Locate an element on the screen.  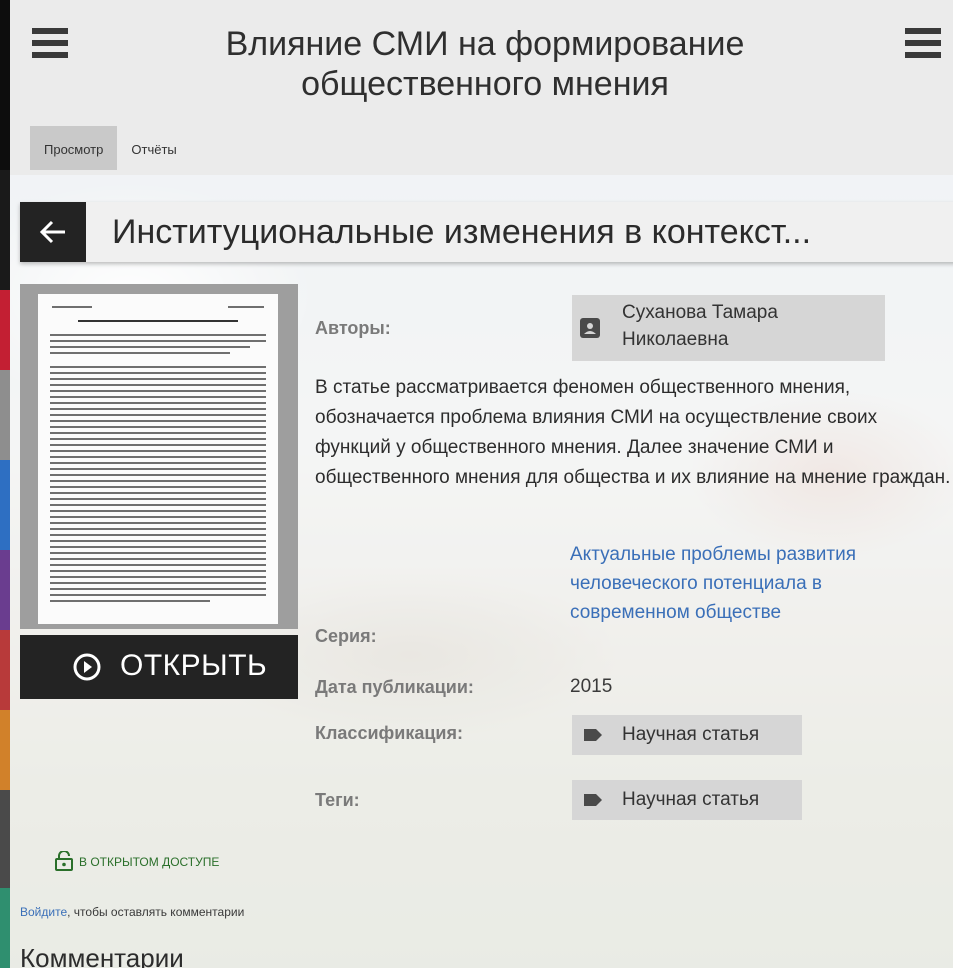
publication-date-value: 2015 is located at coordinates (591, 686).